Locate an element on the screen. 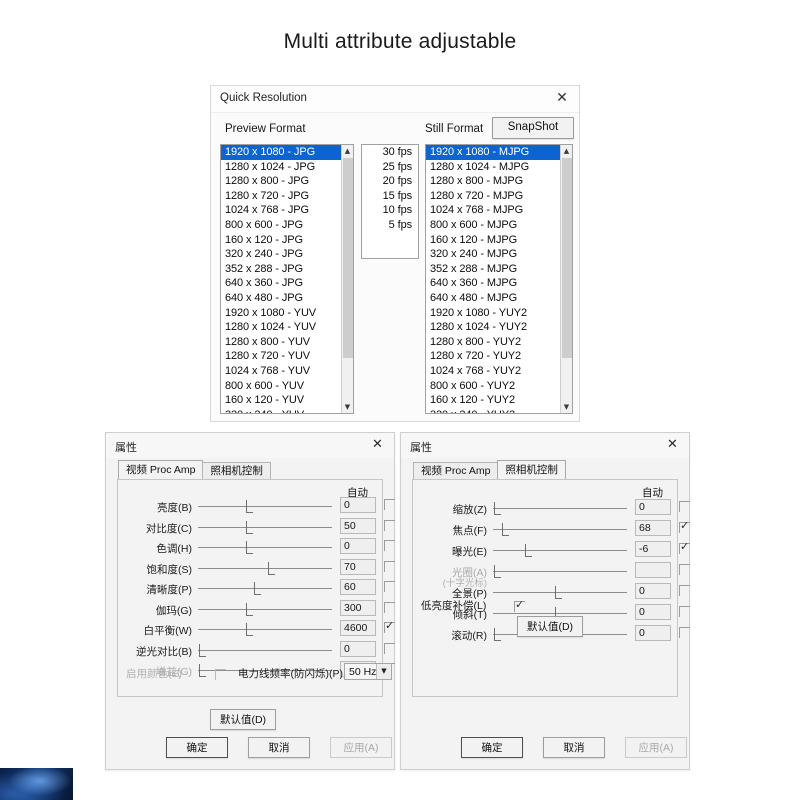  slider-value-field: 4600 is located at coordinates (358, 628).